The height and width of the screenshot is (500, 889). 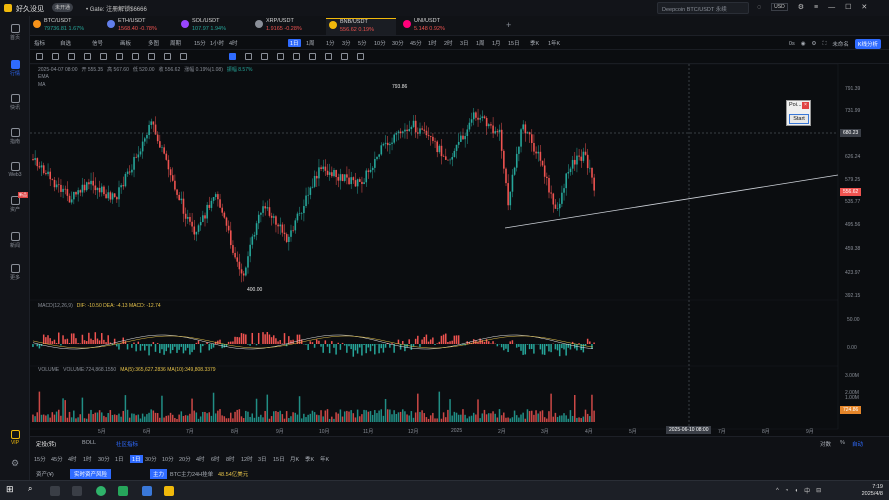 I want to click on bottom-period-item: 1时, so click(x=87, y=459).